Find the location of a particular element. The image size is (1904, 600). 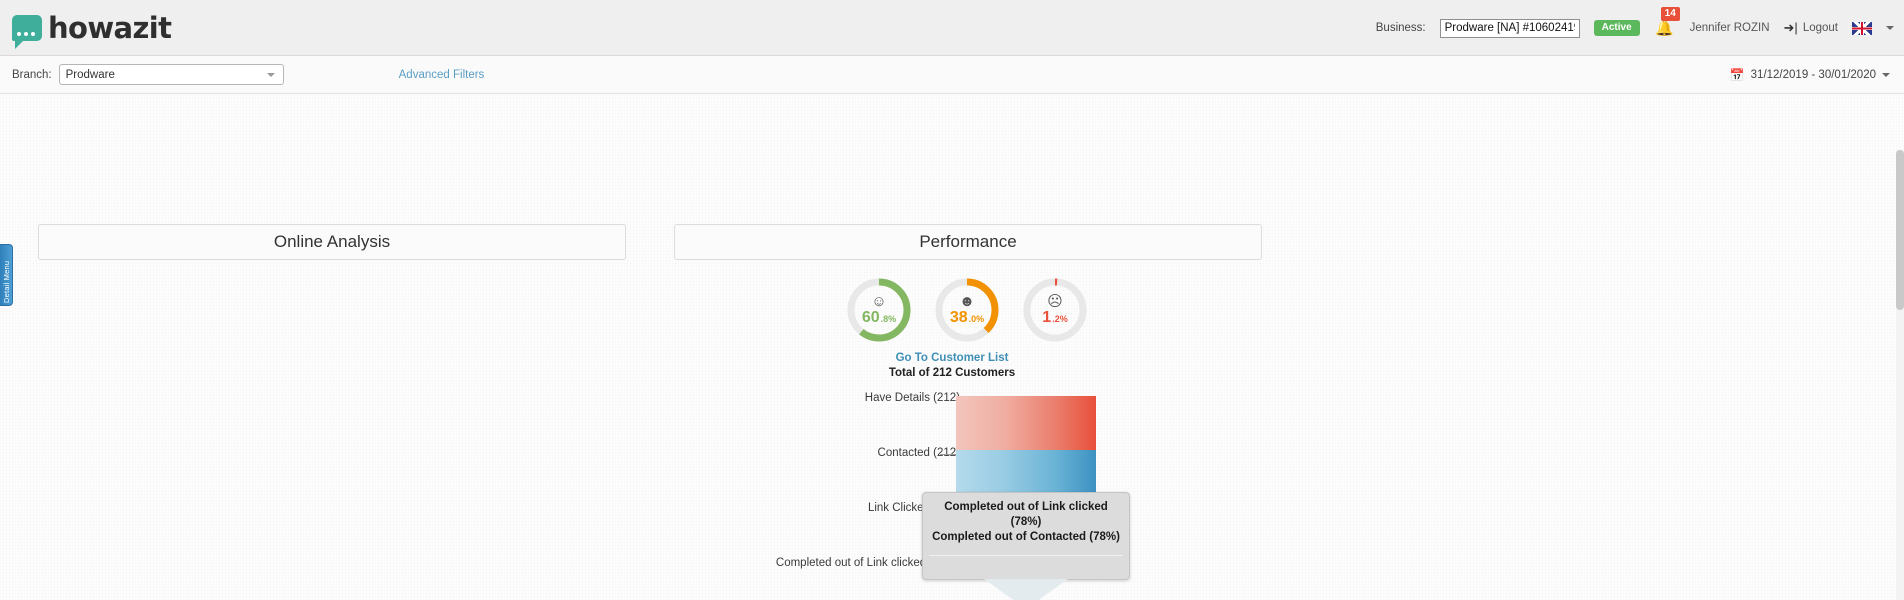

tooltip-arrow-icon is located at coordinates (1026, 589).